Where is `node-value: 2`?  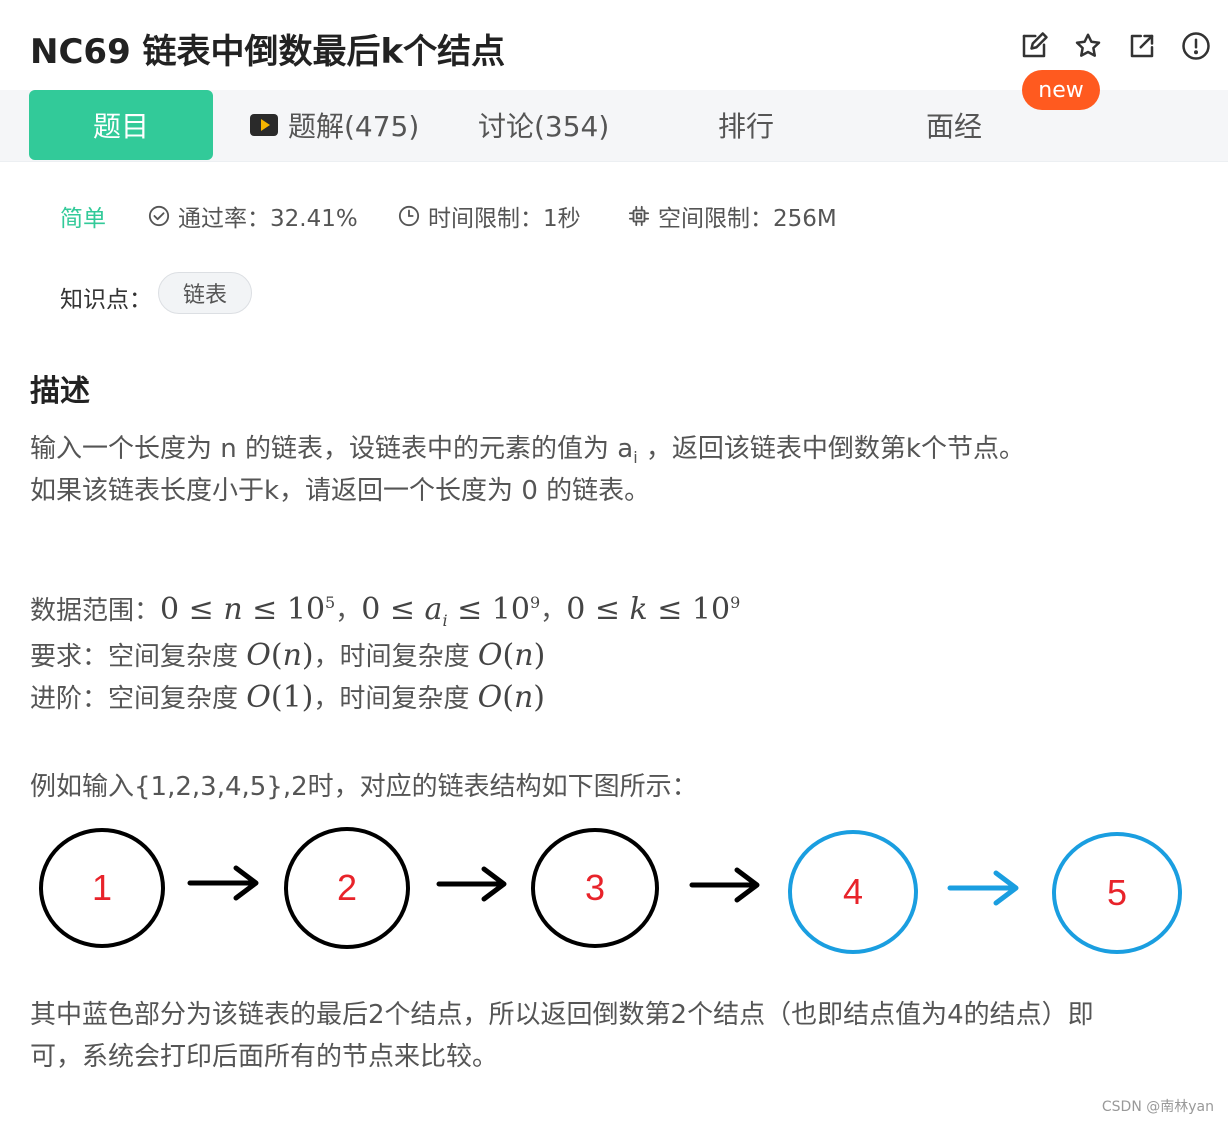 node-value: 2 is located at coordinates (347, 887).